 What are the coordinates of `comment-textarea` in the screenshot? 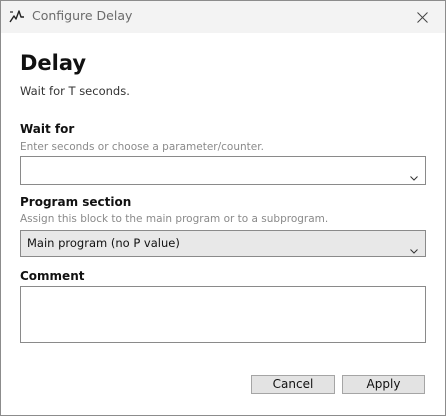 It's located at (223, 314).